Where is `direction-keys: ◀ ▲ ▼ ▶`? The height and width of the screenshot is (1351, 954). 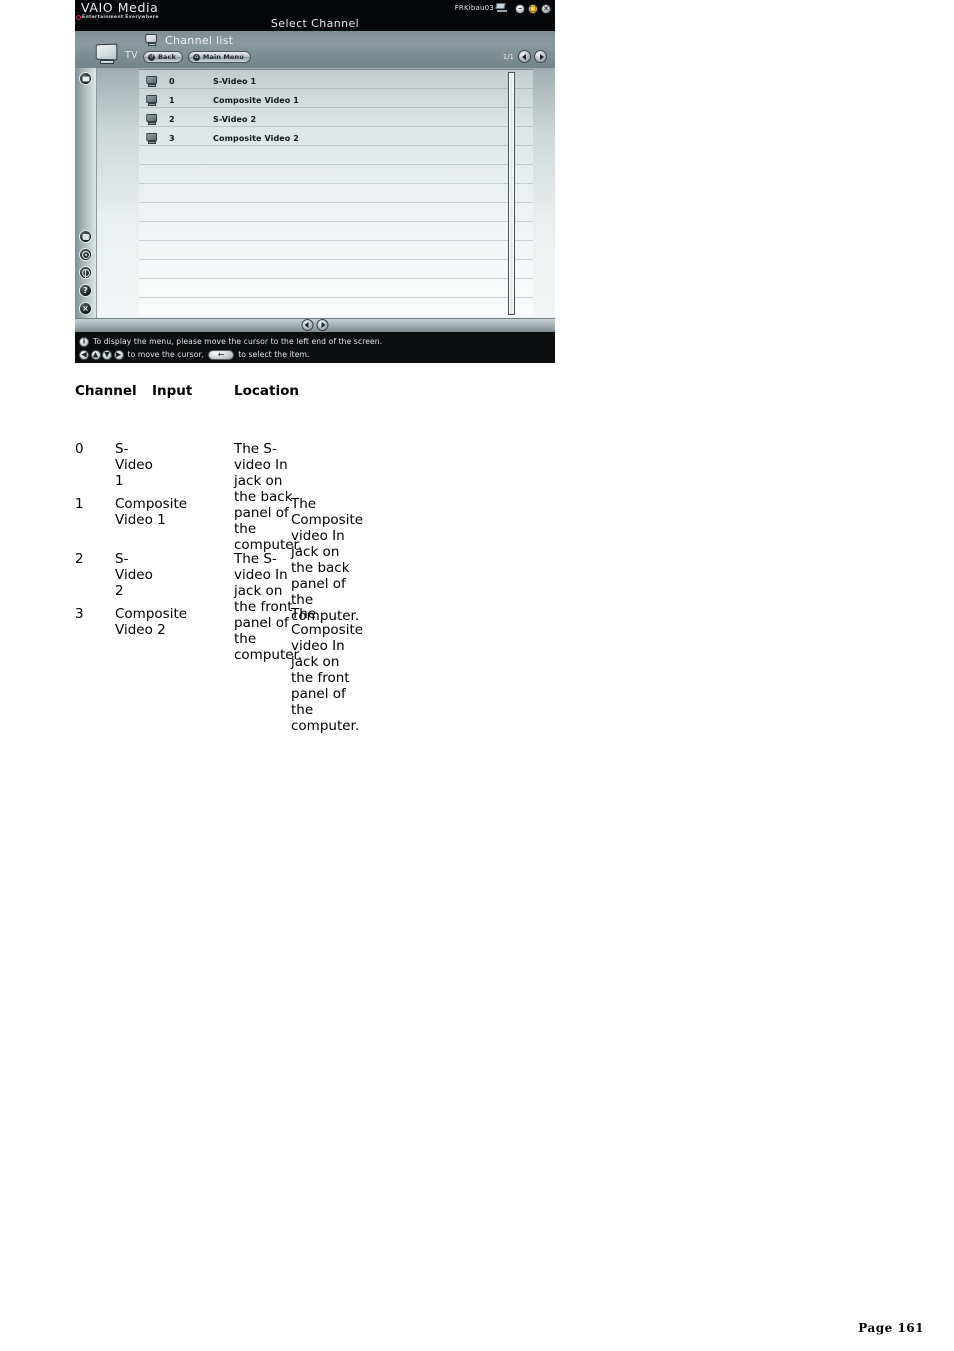 direction-keys: ◀ ▲ ▼ ▶ is located at coordinates (101, 354).